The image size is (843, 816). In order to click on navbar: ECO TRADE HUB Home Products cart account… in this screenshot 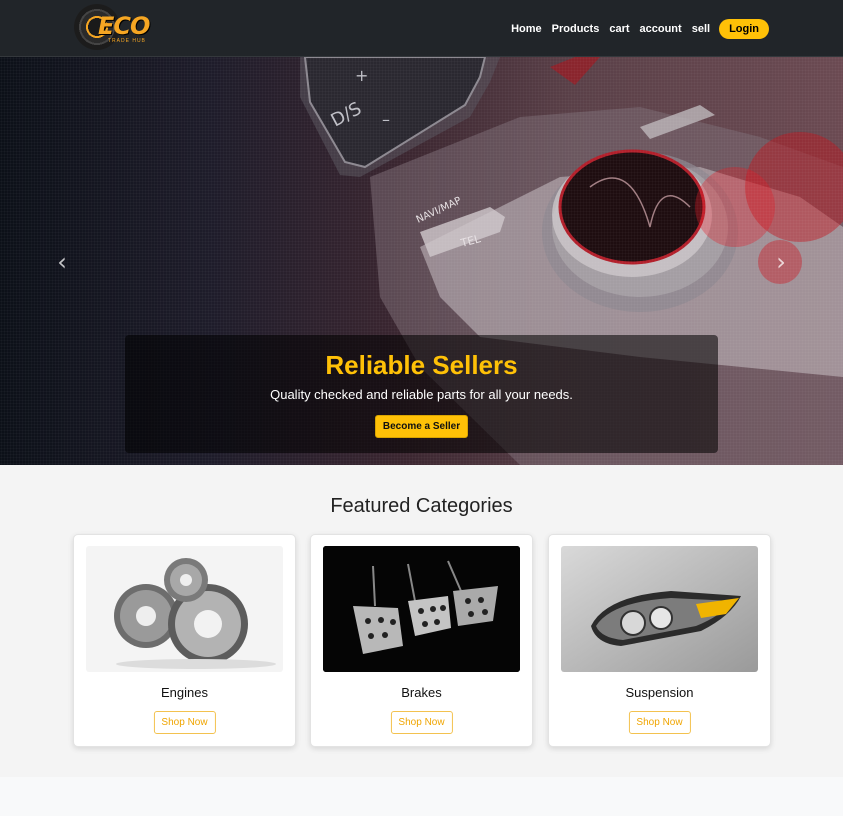, I will do `click(421, 28)`.